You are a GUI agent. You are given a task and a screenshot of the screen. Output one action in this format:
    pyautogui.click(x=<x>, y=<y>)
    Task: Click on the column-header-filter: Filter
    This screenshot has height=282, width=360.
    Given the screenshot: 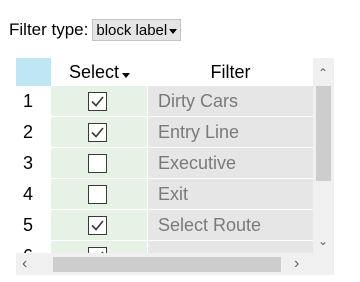 What is the action you would take?
    pyautogui.click(x=230, y=72)
    